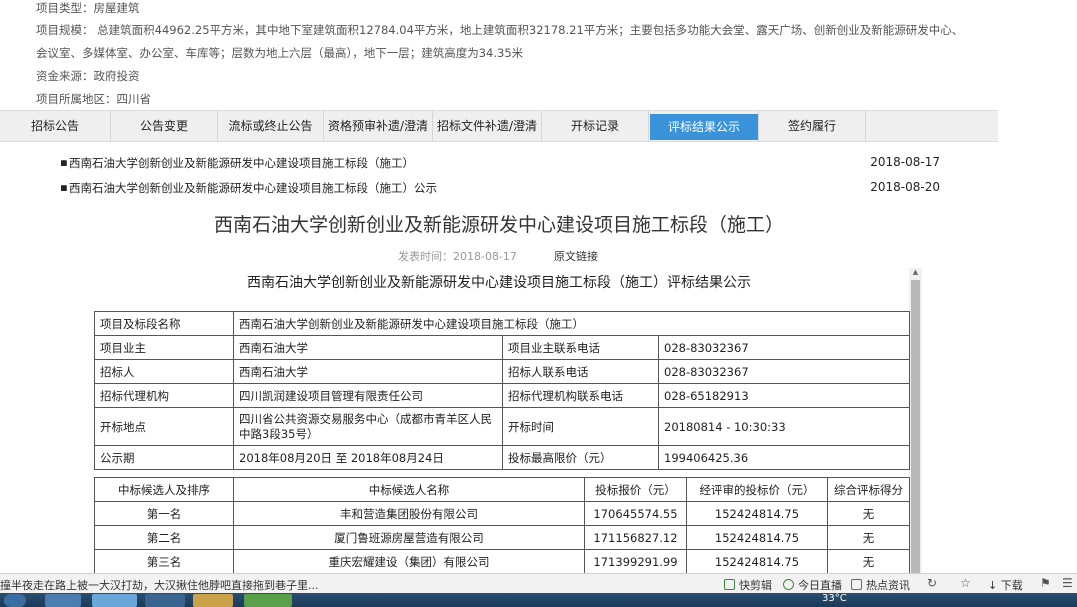 Image resolution: width=1077 pixels, height=607 pixels. I want to click on article-subtitle: 西南石油大学创新创业及新能源研发中心建设项目施工标段（施工）评标结果公示, so click(499, 283).